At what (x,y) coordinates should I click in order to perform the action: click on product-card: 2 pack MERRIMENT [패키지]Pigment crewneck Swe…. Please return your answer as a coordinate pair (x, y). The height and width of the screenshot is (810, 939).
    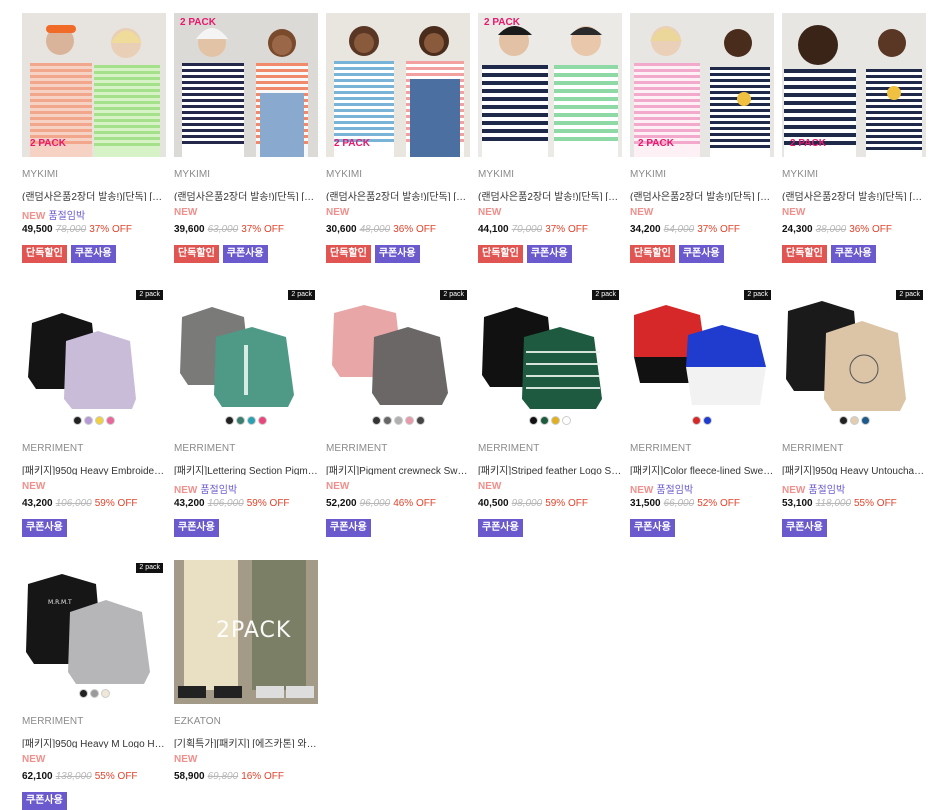
    Looking at the image, I should click on (398, 412).